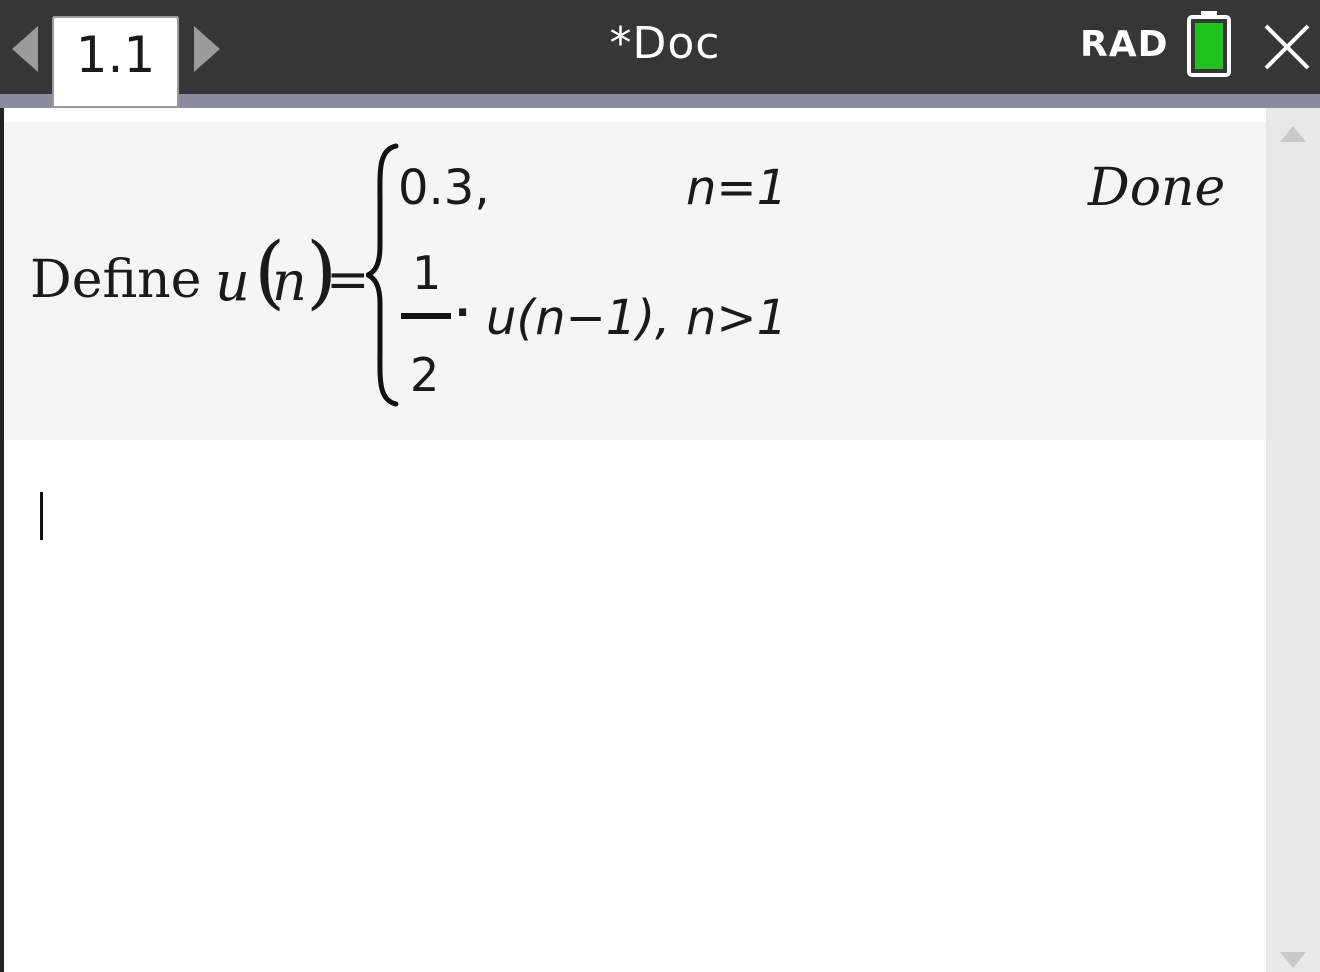 The height and width of the screenshot is (972, 1320). Describe the element at coordinates (1157, 188) in the screenshot. I see `entry-result: Done` at that location.